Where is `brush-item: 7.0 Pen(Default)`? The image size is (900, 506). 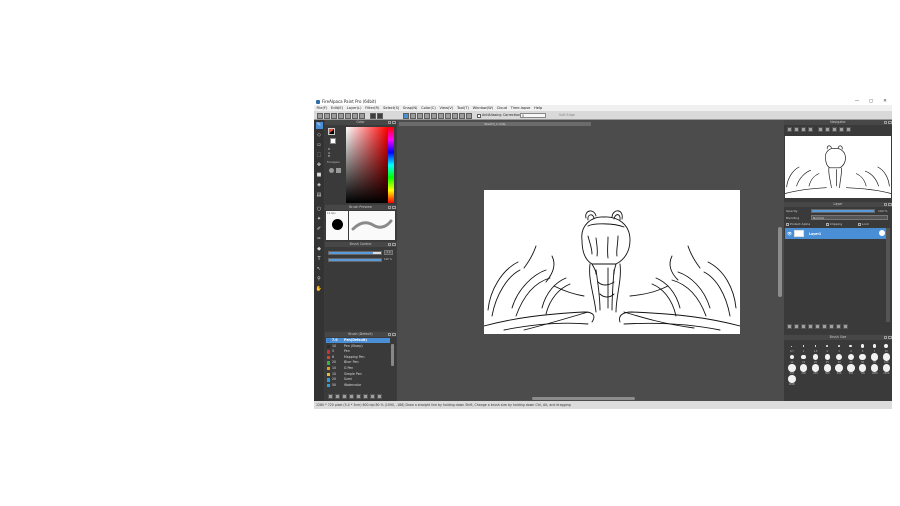
brush-item: 7.0 Pen(Default) is located at coordinates (358, 341).